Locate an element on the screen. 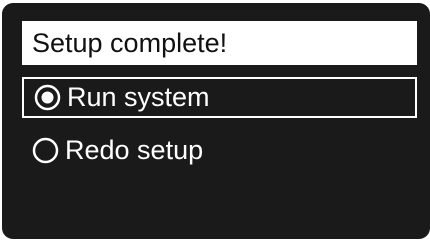 This screenshot has height=242, width=430. radio-selected-icon is located at coordinates (47, 97).